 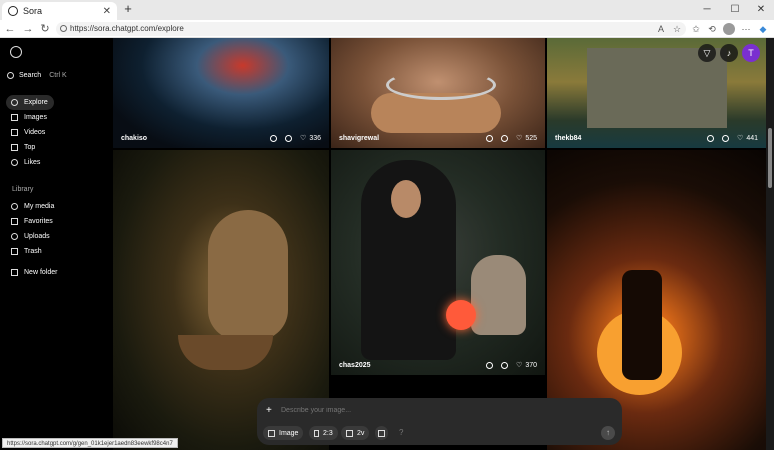 What do you see at coordinates (316, 433) in the screenshot?
I see `aspect-ratio-icon` at bounding box center [316, 433].